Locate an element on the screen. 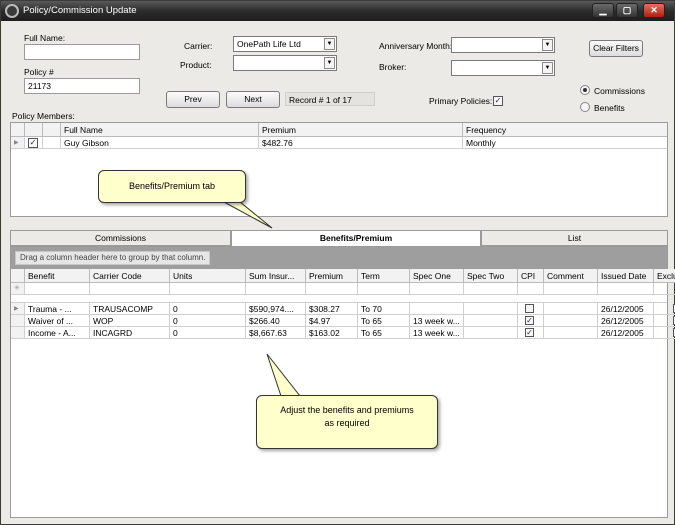 This screenshot has width=675, height=525. title-bar: Policy/Commission Update ▁ ▢ ✕ is located at coordinates (337, 11).